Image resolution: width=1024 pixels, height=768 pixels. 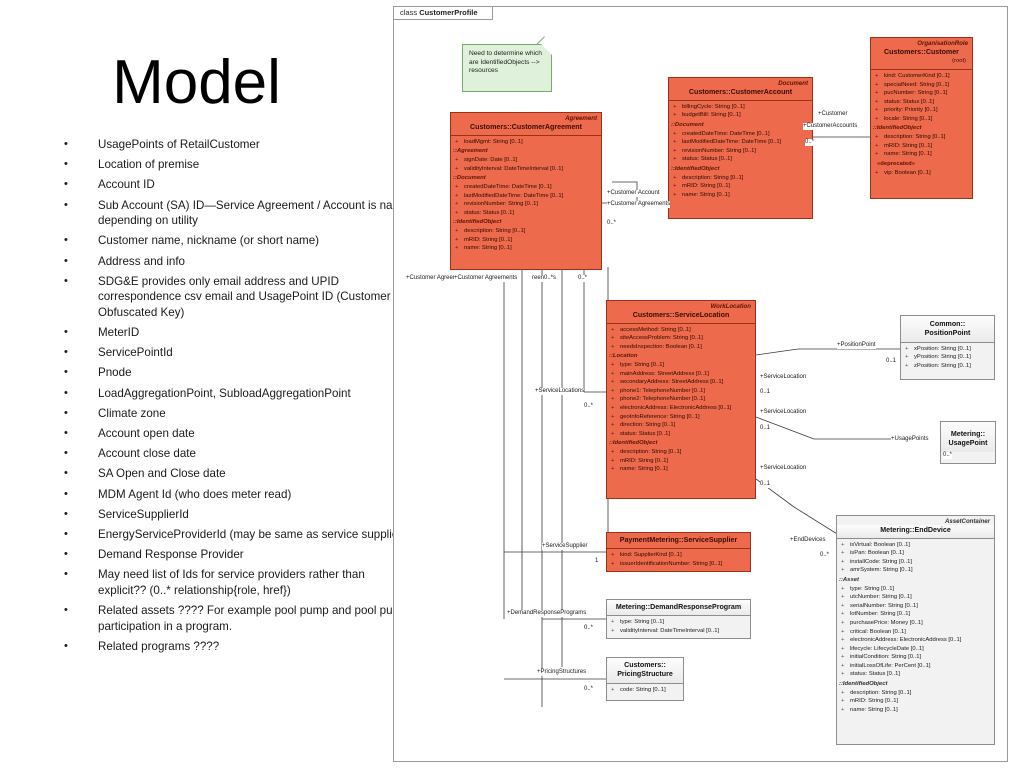 What do you see at coordinates (526, 129) in the screenshot?
I see `class-name: Customers::CustomerAgreement` at bounding box center [526, 129].